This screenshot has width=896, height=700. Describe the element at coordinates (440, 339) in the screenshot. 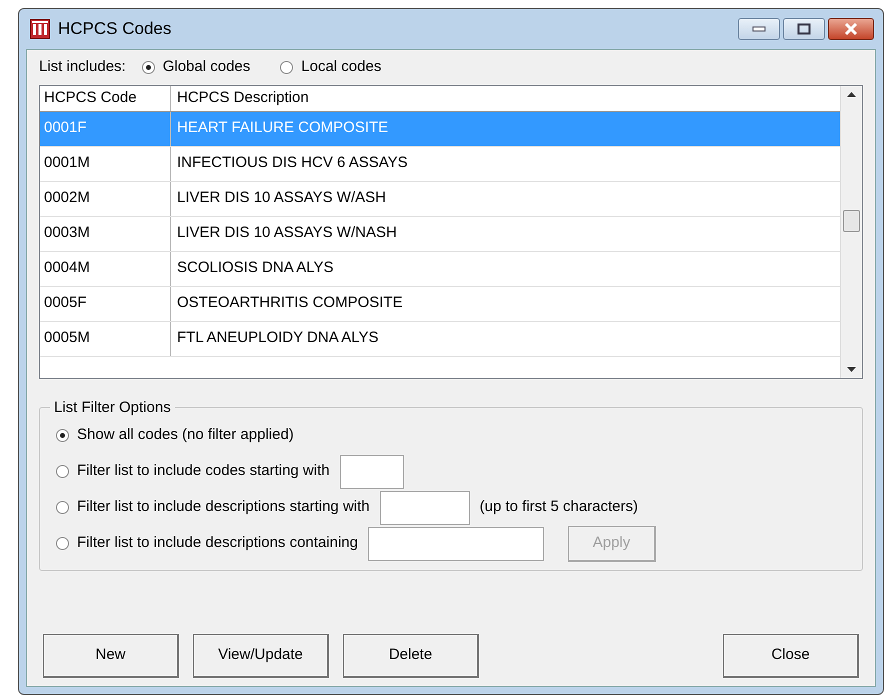

I see `table-row: 0005M FTL ANEUPLOIDY DNA ALYS` at that location.